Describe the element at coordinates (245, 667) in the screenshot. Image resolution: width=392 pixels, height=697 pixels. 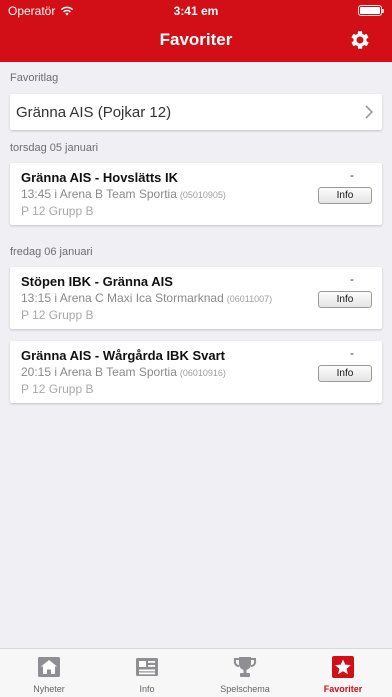
I see `trophy-icon` at that location.